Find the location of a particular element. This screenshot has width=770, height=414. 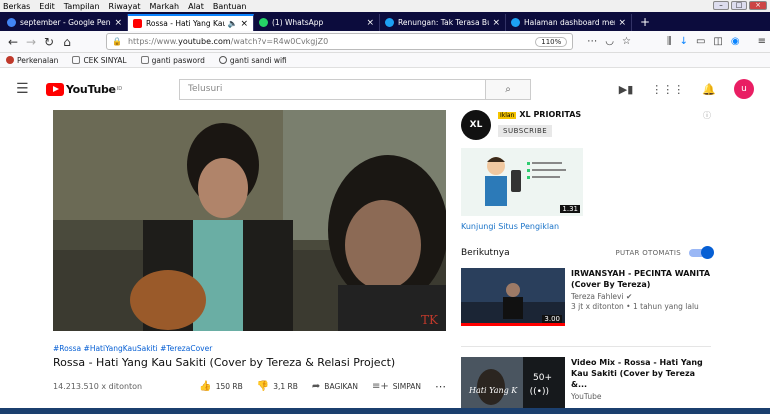

mix-thumbnail: Hati Yang K 50+ ((•)) is located at coordinates (513, 385).